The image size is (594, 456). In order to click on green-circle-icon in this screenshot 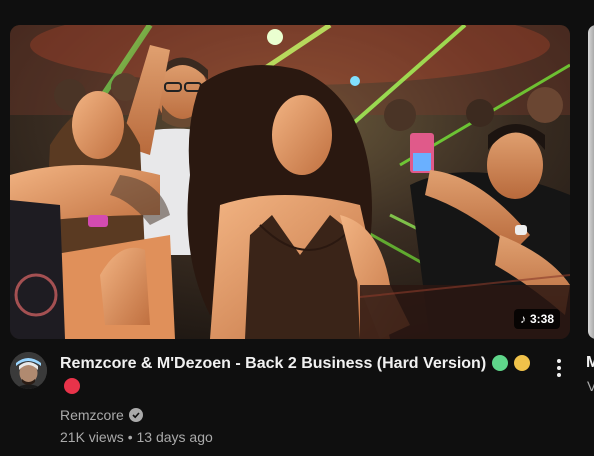, I will do `click(500, 363)`.